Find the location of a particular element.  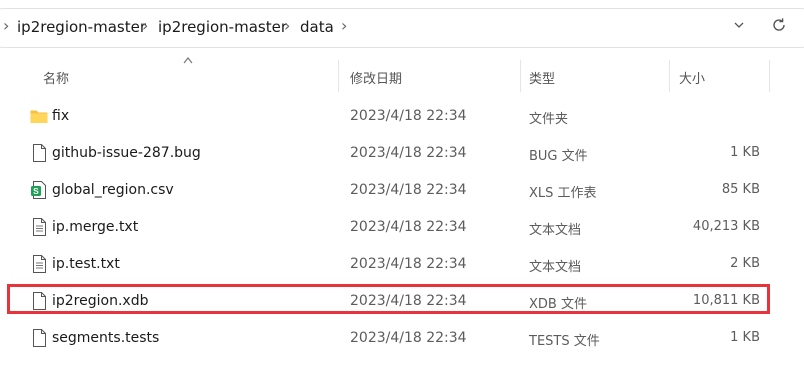

refresh-icon is located at coordinates (779, 25).